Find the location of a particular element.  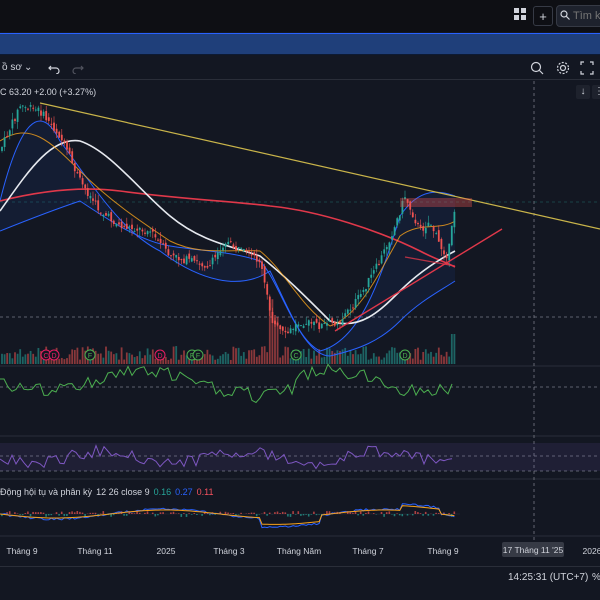

grid-icon is located at coordinates (520, 16).